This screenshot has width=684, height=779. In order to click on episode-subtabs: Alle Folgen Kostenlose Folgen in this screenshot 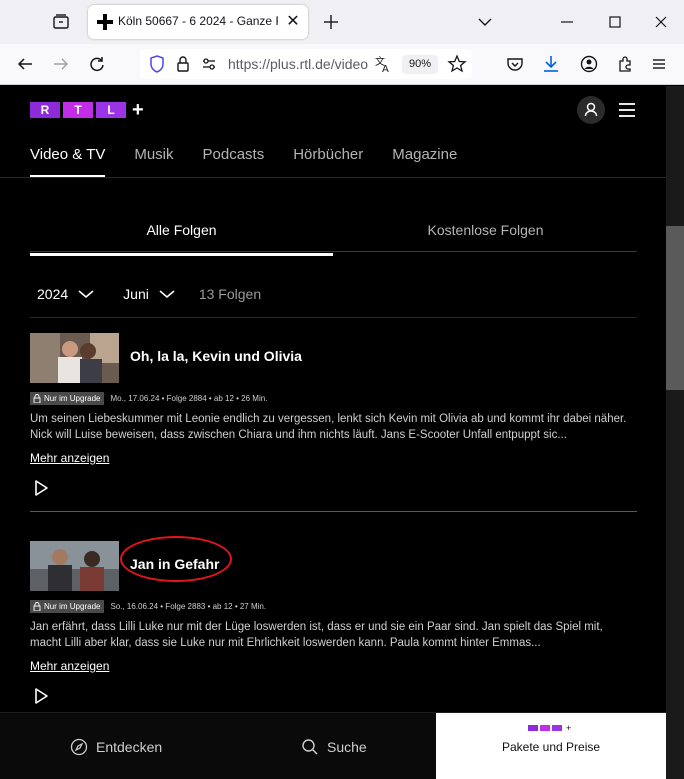, I will do `click(333, 237)`.